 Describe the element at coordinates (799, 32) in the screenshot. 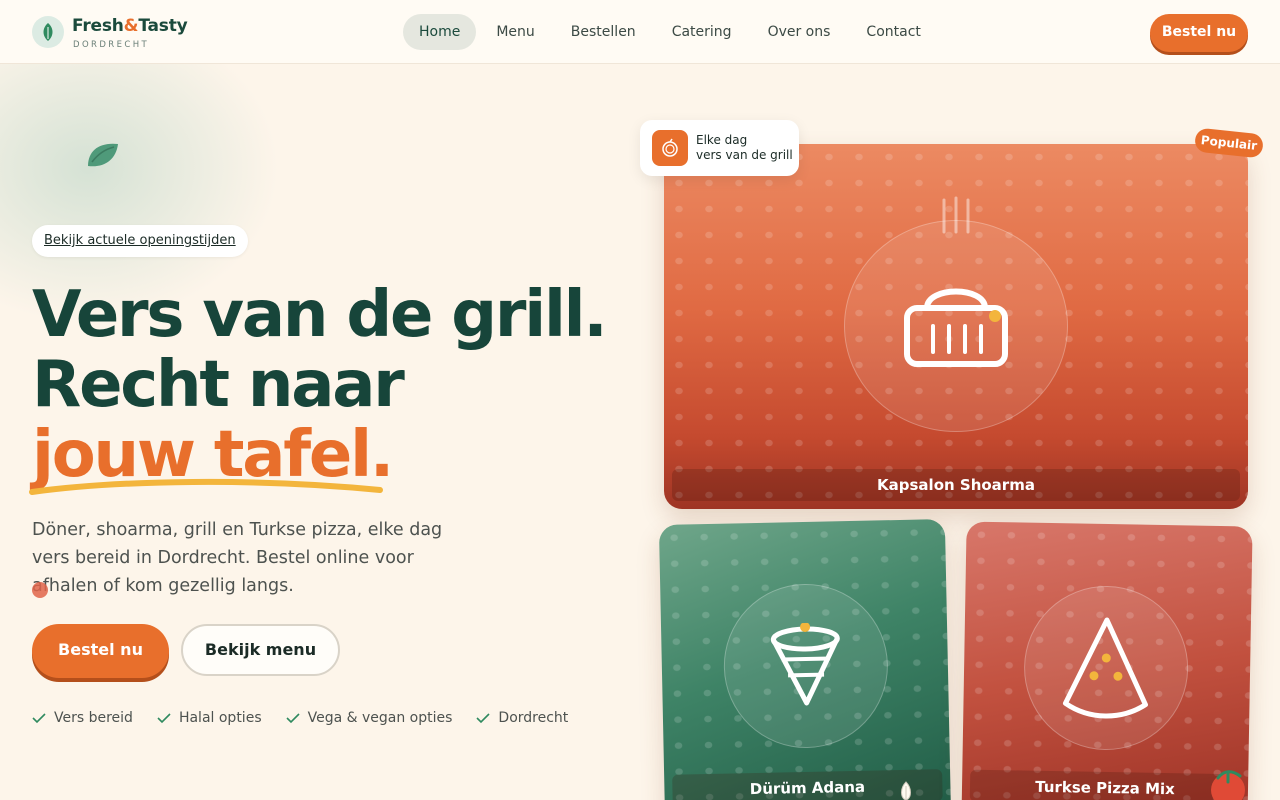

I see `nav-item-over-ons: Over ons` at that location.